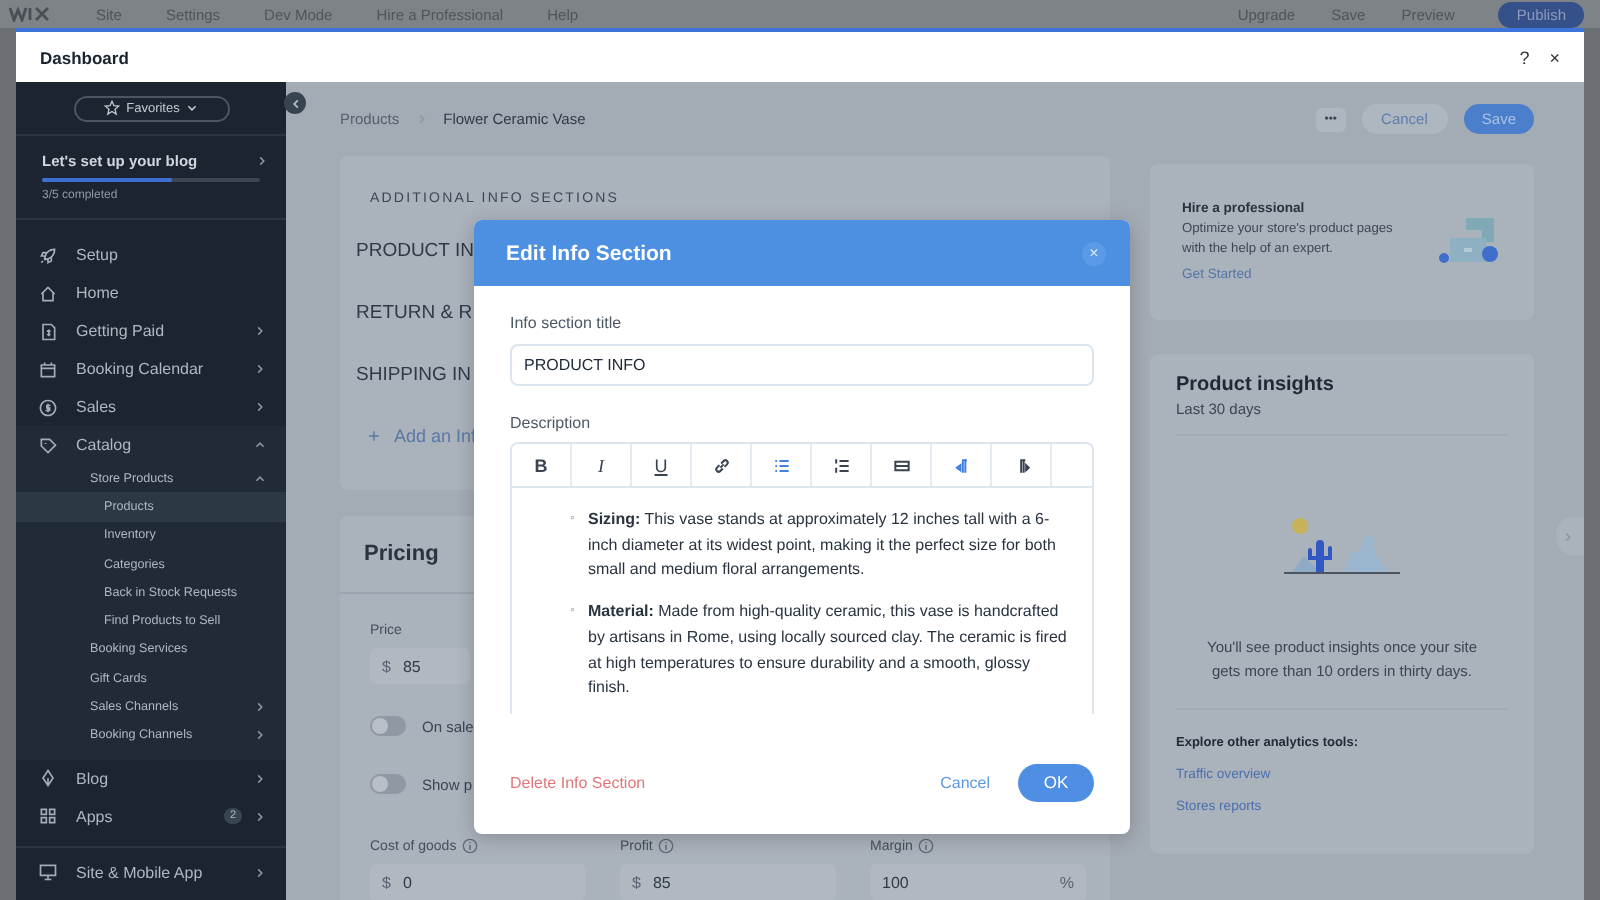  What do you see at coordinates (414, 375) in the screenshot?
I see `info-section-item: SHIPPING IN` at bounding box center [414, 375].